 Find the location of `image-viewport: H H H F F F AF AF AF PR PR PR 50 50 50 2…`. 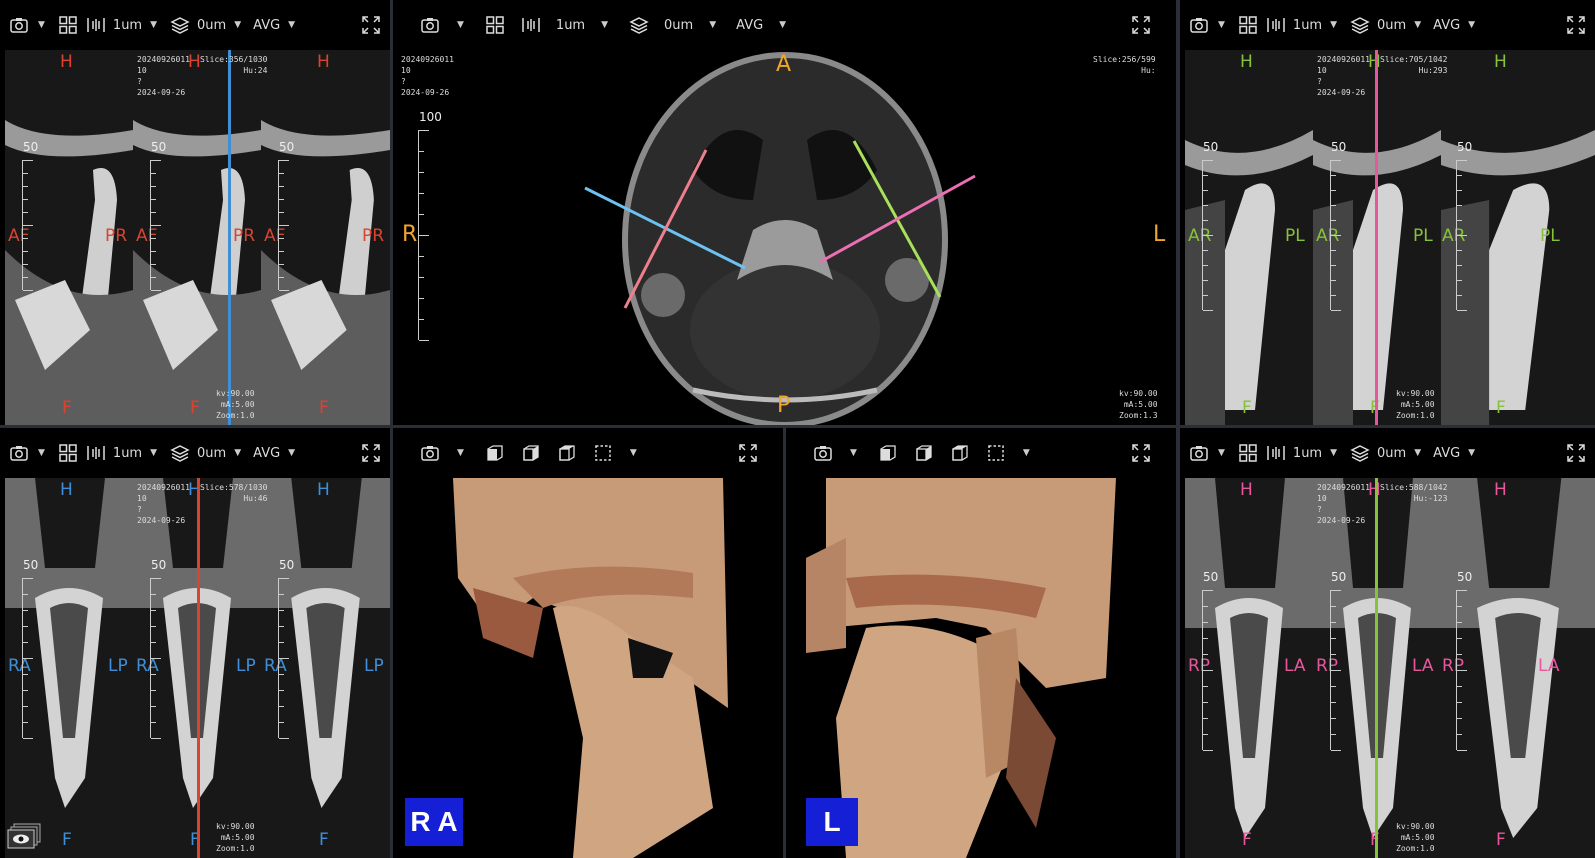

image-viewport: H H H F F F AF AF AF PR PR PR 50 50 50 2… is located at coordinates (195, 237).